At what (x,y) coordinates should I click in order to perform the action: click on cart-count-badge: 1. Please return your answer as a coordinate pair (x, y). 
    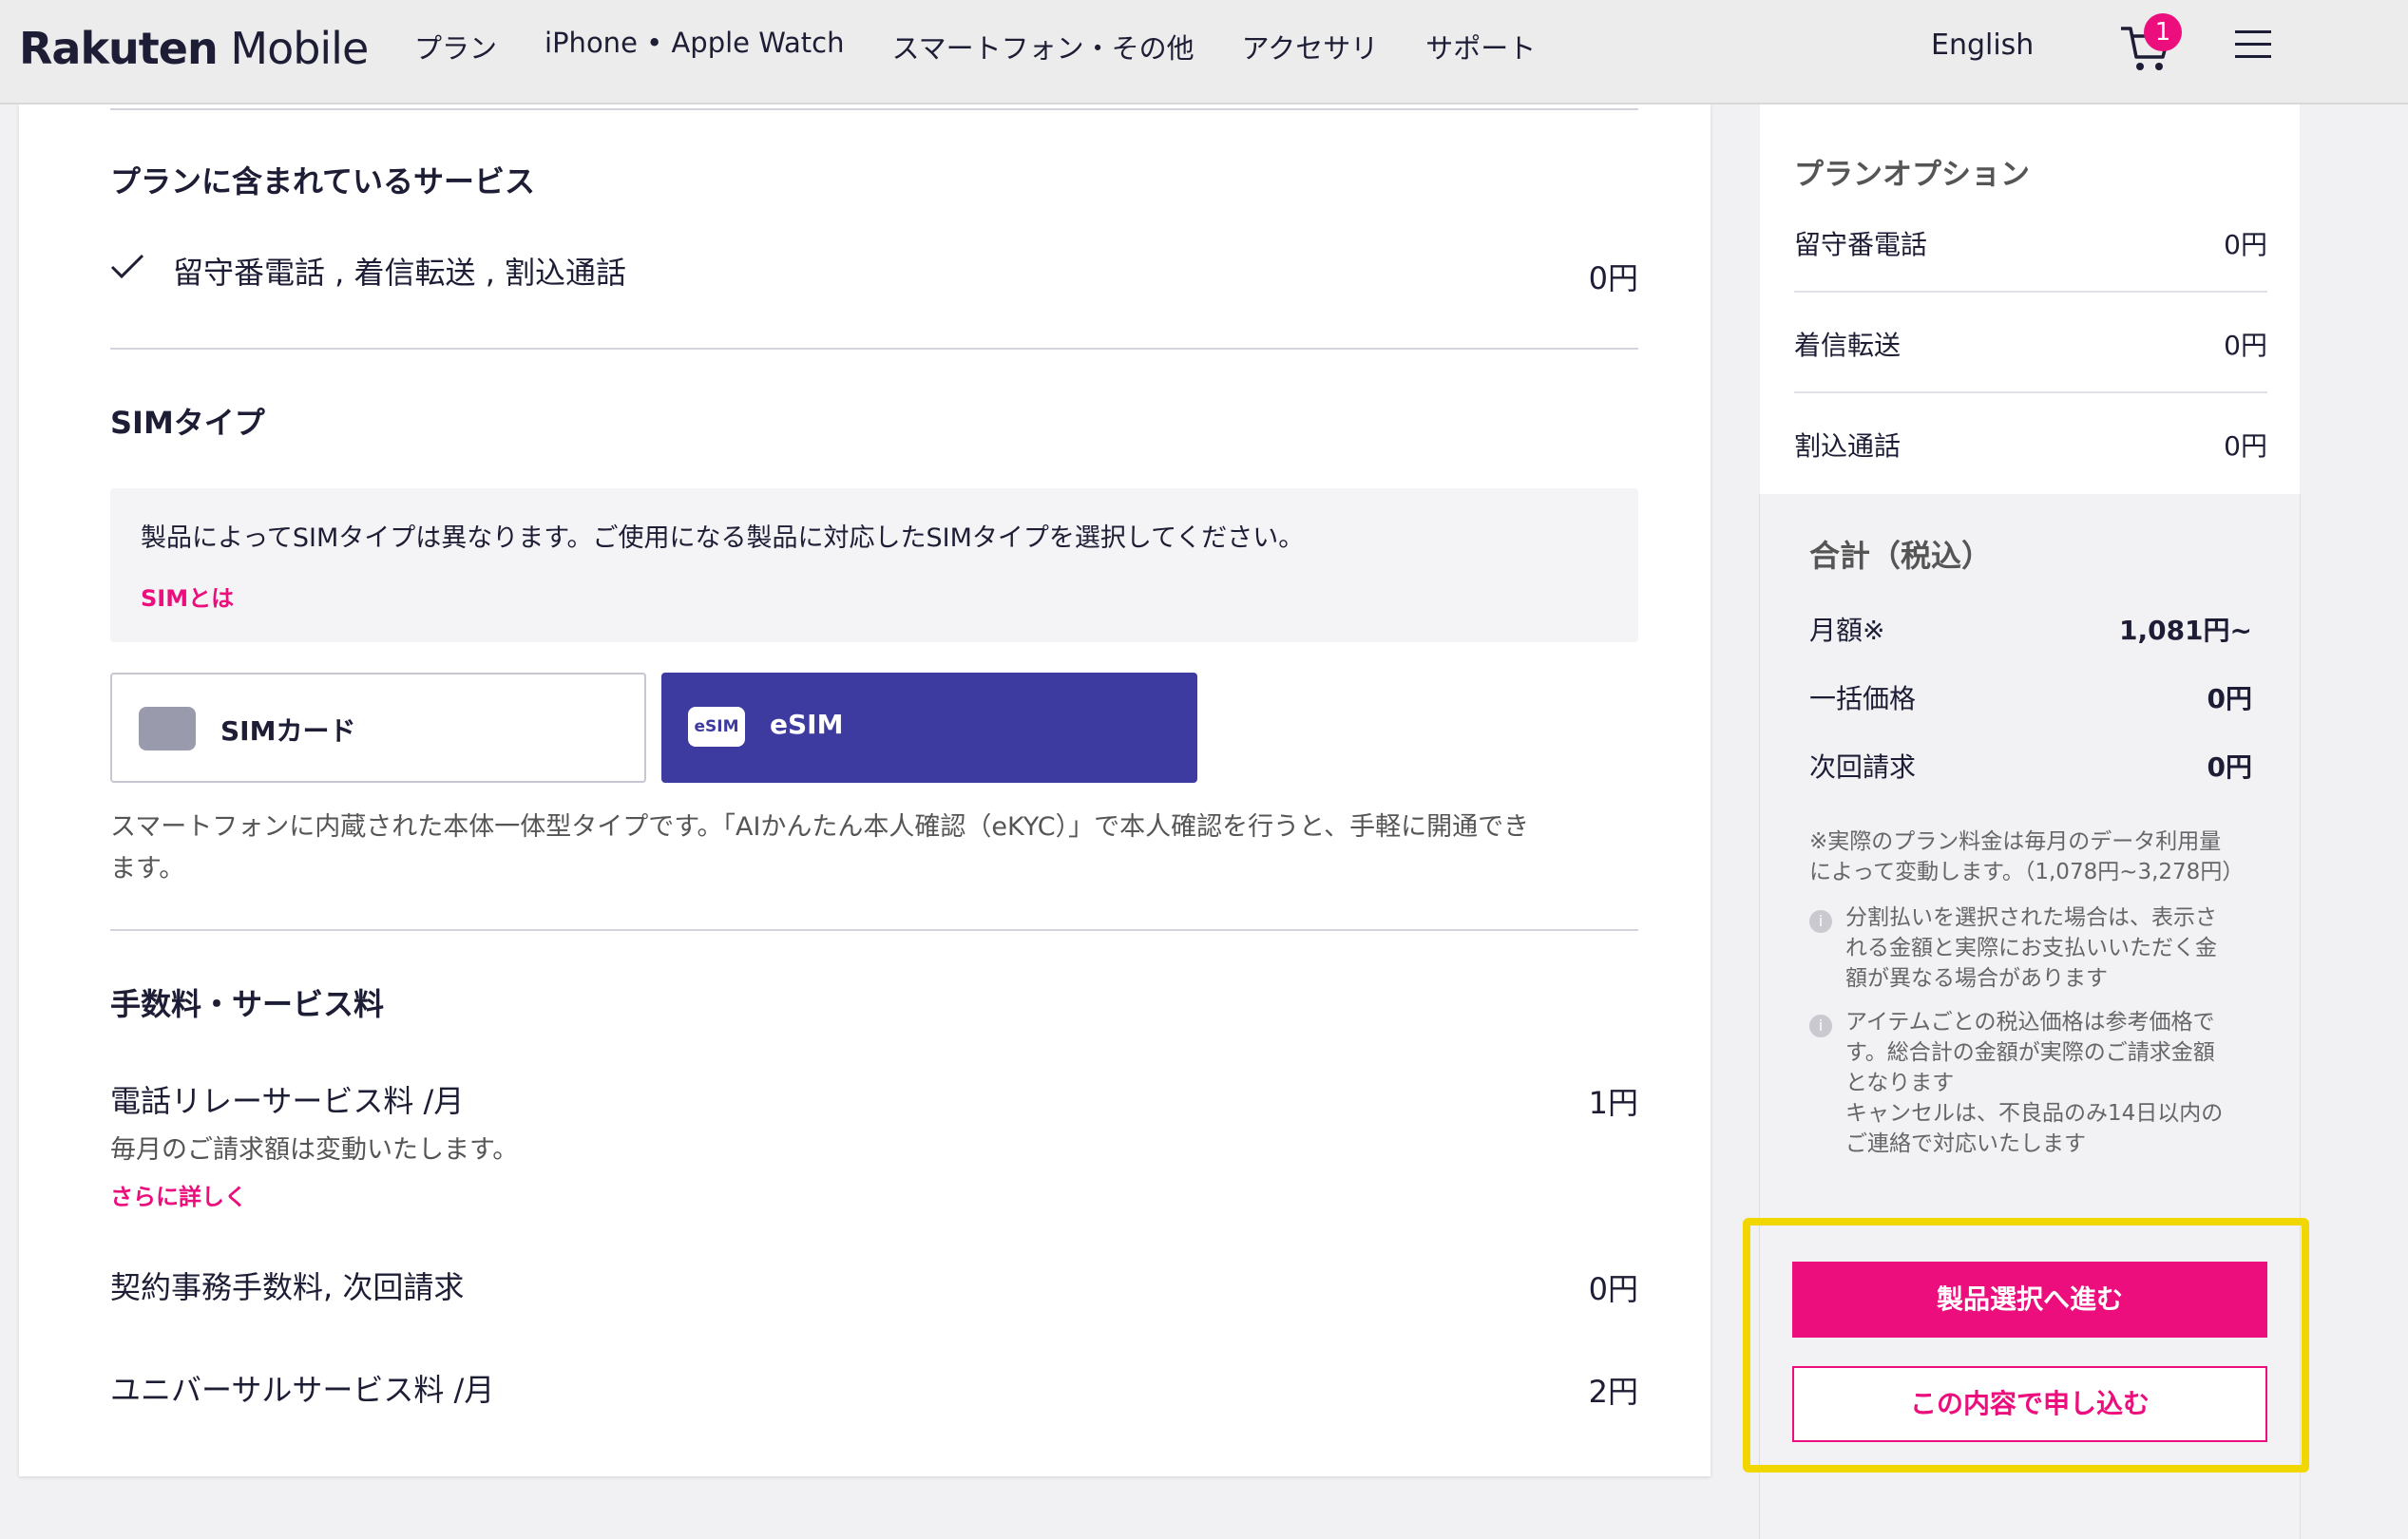
    Looking at the image, I should click on (2163, 32).